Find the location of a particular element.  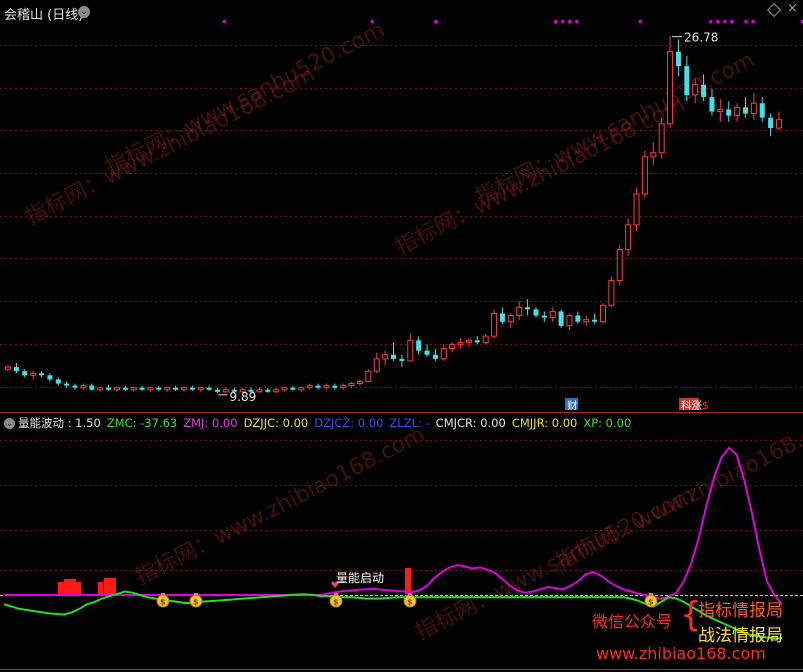

indicator-value-1: ZMC: -37.63 is located at coordinates (142, 423).